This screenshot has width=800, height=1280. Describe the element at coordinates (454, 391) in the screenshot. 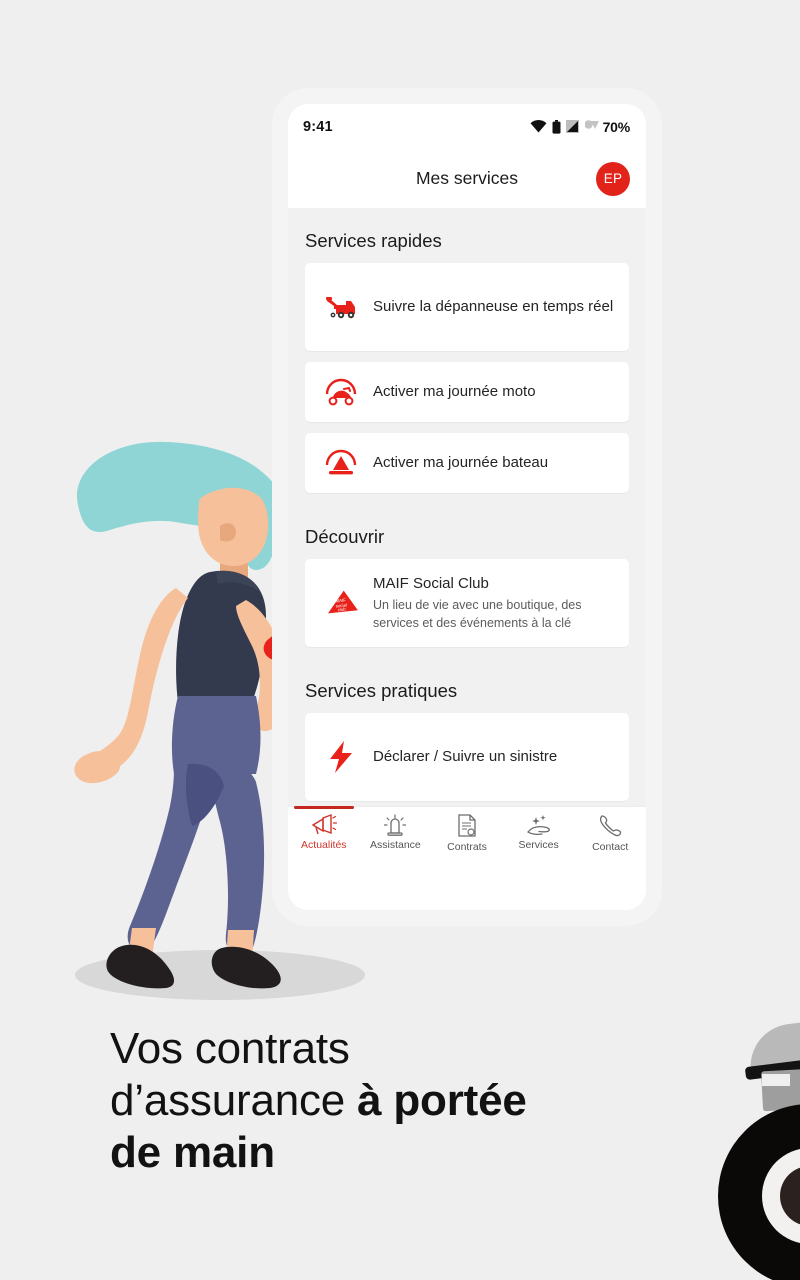

I see `service-label: Activer ma journée moto` at that location.